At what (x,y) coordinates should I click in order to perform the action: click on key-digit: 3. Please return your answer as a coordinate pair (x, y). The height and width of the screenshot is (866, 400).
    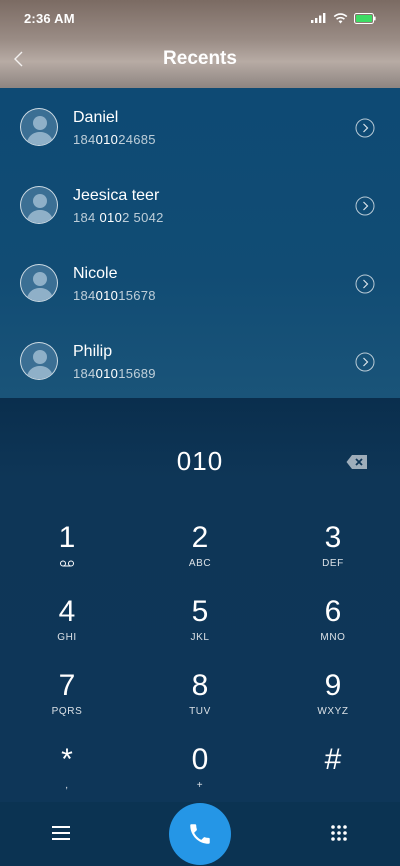
    Looking at the image, I should click on (333, 537).